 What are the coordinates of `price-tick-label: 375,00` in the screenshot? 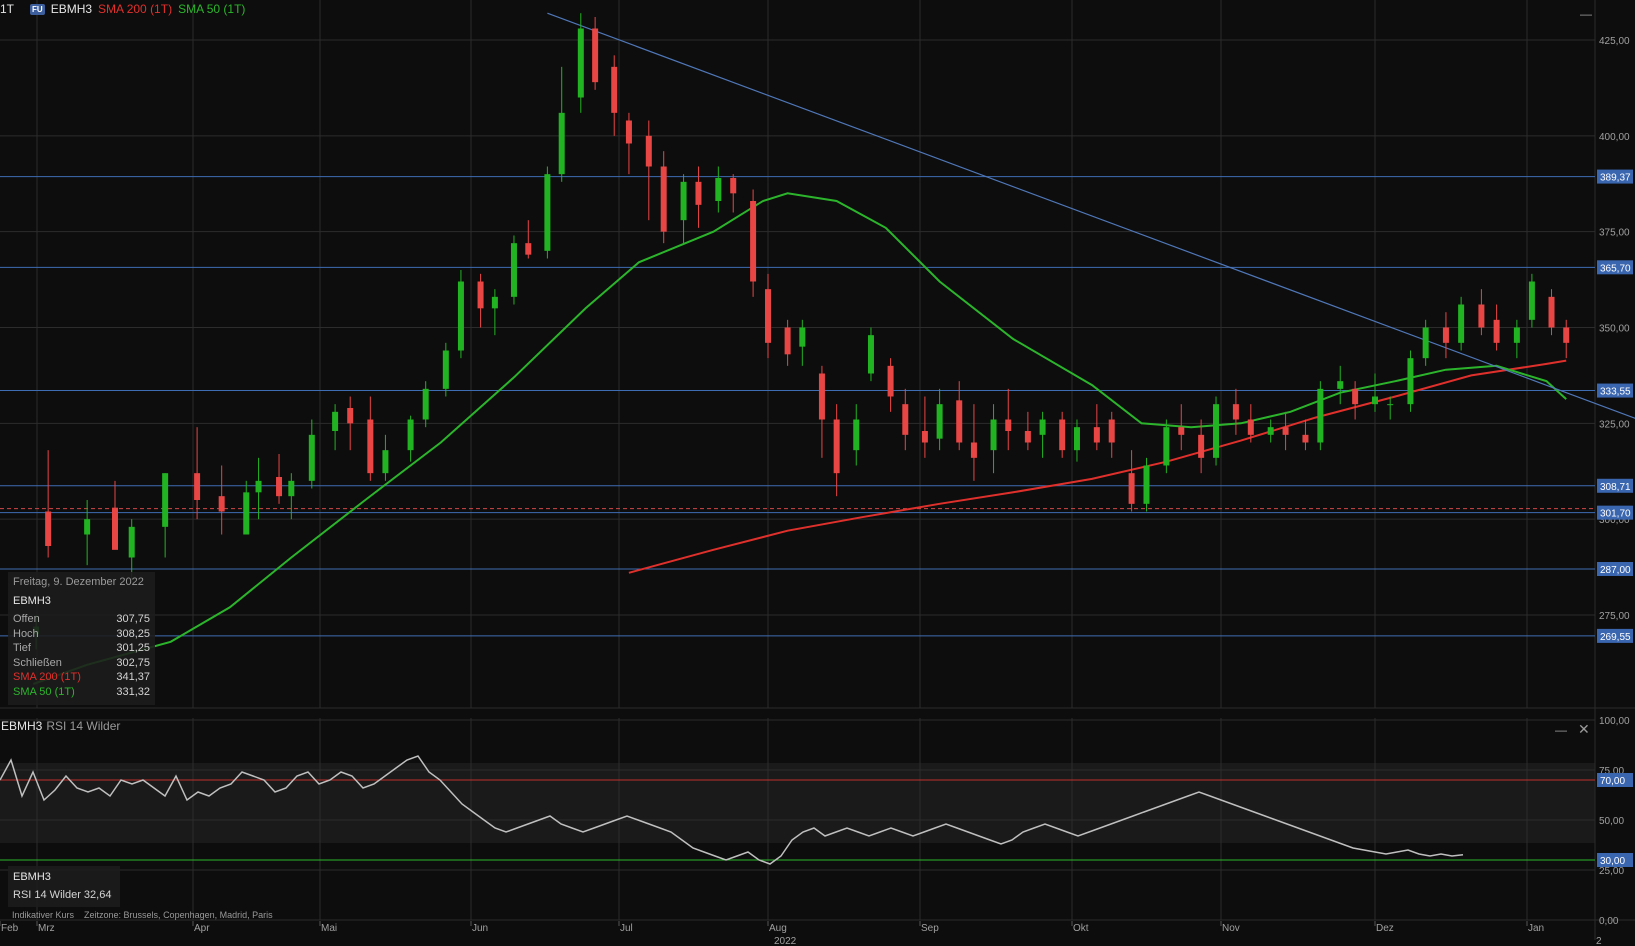 It's located at (1614, 233).